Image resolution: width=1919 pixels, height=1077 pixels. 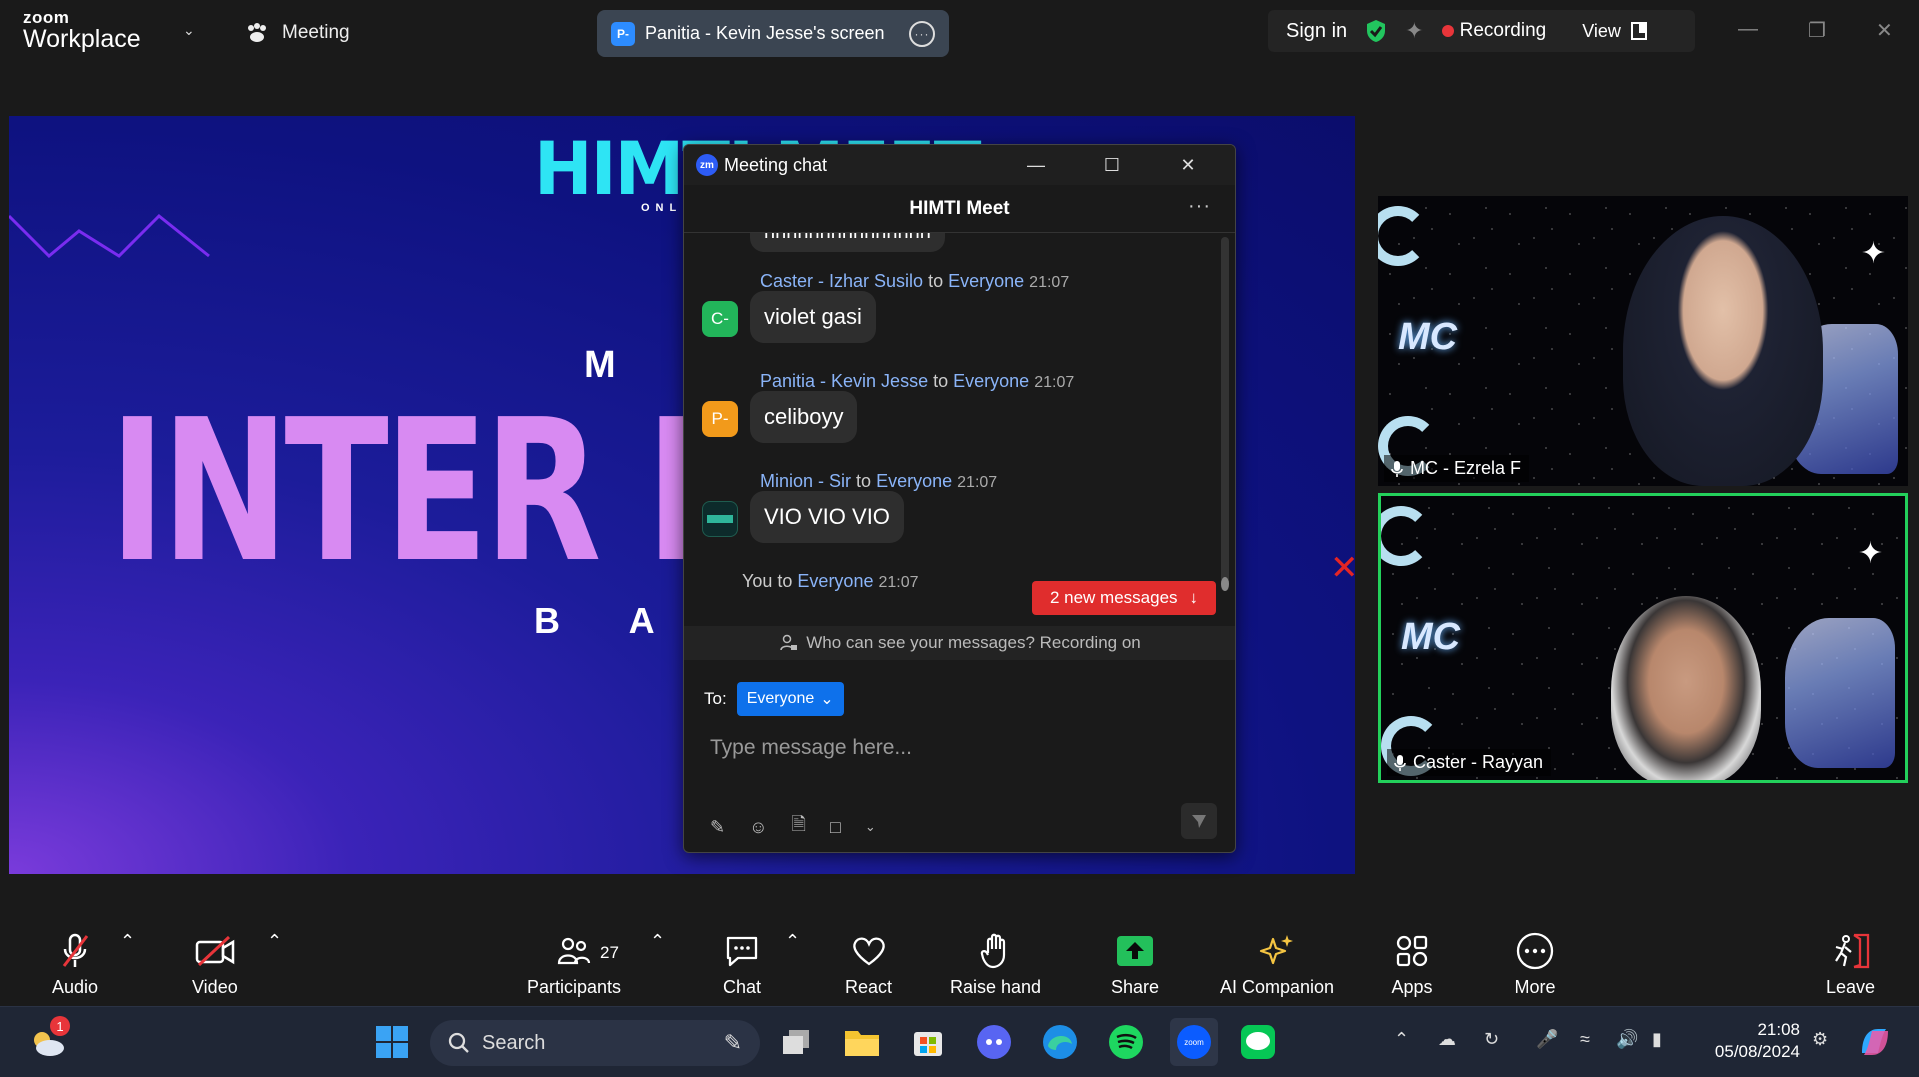 I want to click on audio-button: Audio, so click(x=75, y=964).